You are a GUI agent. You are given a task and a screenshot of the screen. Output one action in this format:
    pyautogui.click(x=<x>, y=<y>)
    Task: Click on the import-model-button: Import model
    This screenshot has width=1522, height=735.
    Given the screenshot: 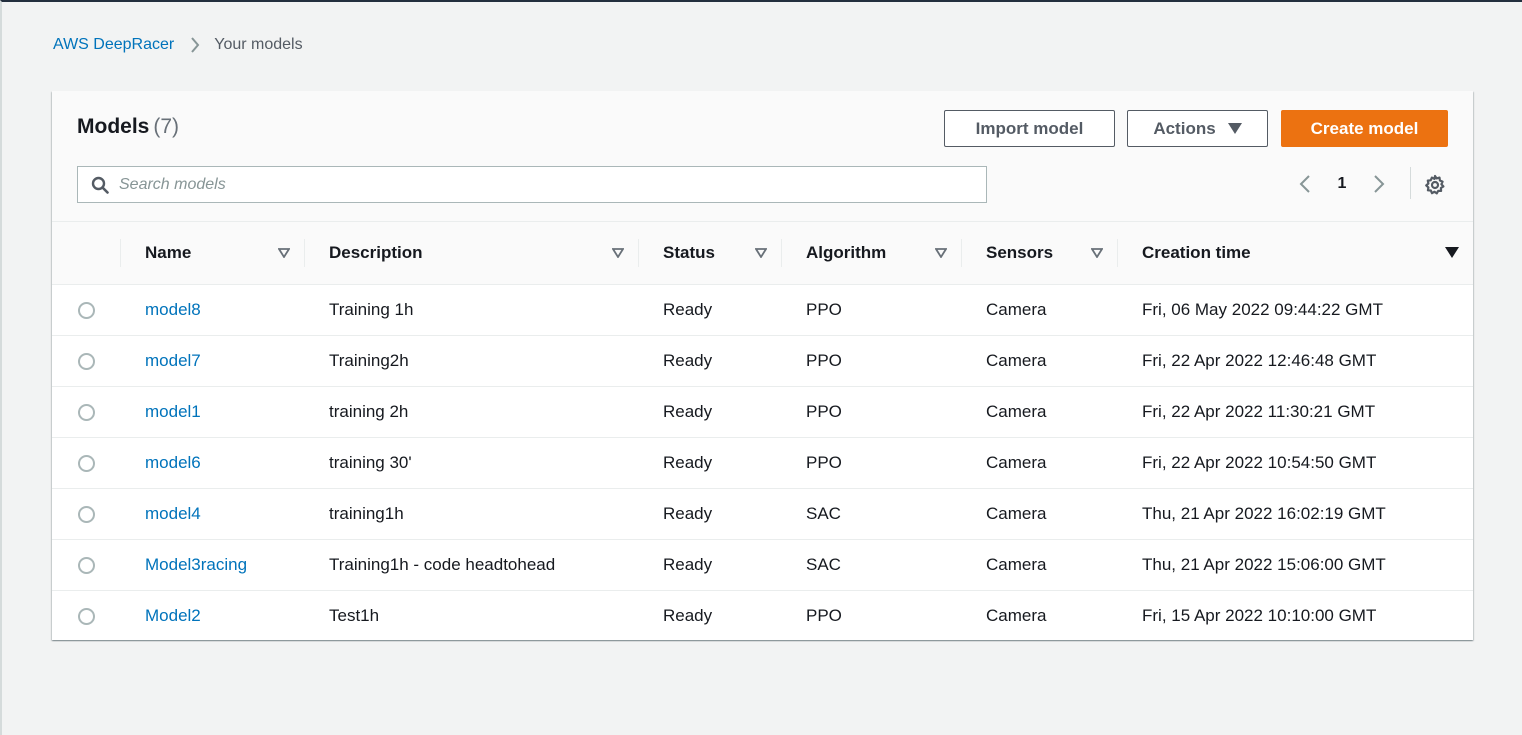 What is the action you would take?
    pyautogui.click(x=1029, y=128)
    